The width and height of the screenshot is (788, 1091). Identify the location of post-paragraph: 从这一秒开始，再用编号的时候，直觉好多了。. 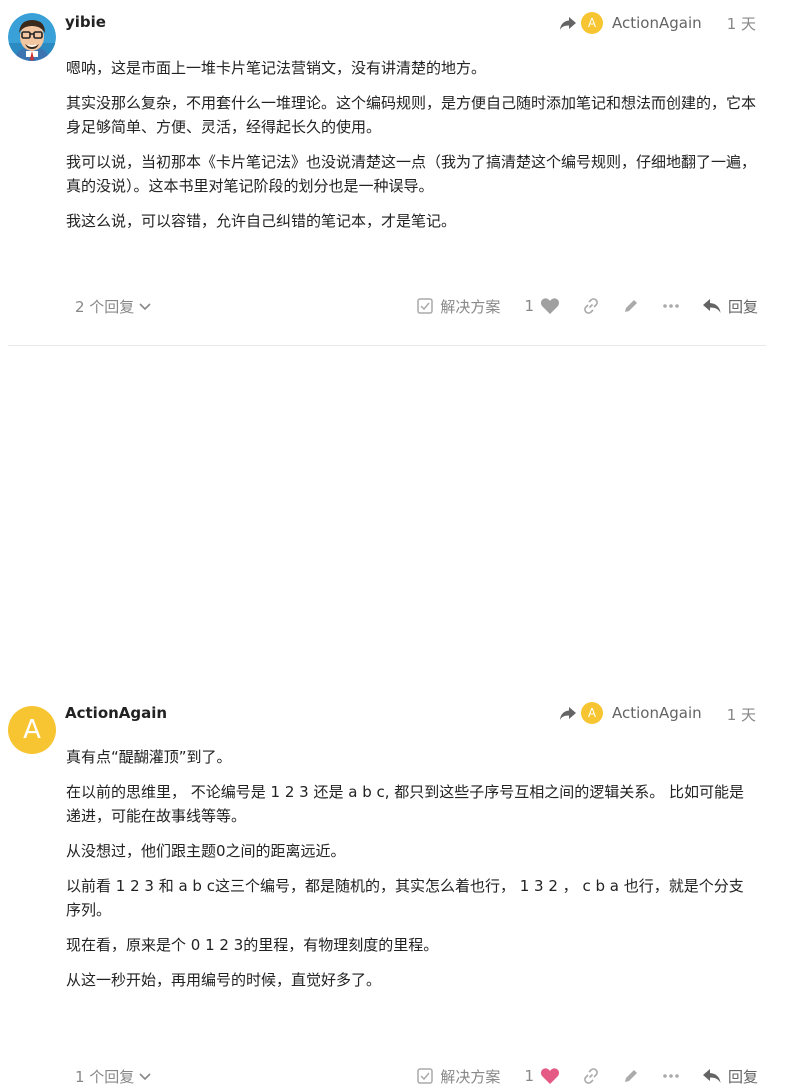
(224, 980).